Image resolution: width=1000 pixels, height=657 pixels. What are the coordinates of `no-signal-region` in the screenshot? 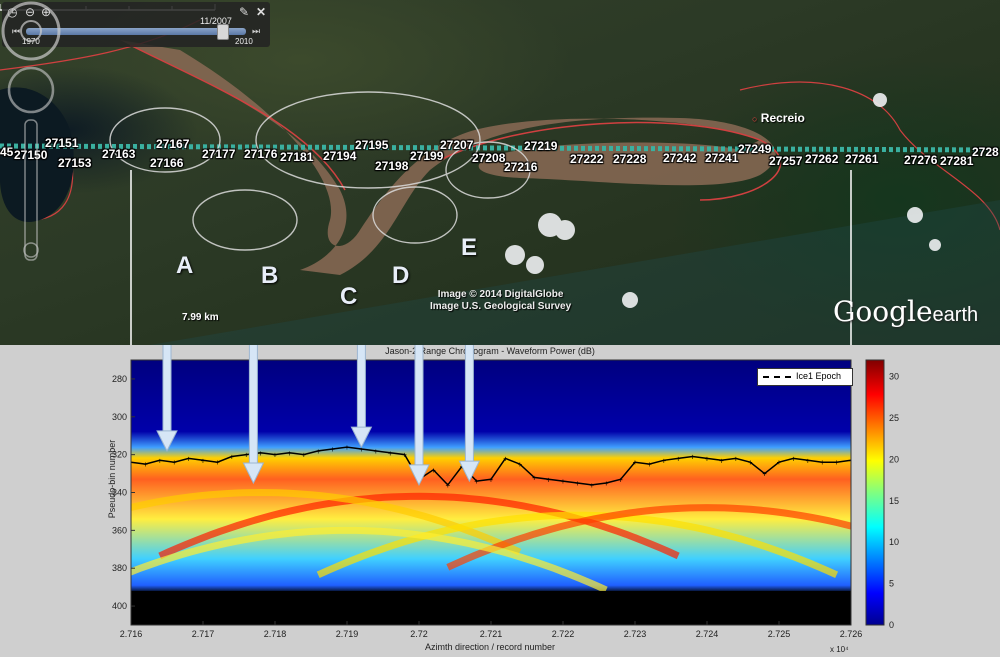 It's located at (491, 607).